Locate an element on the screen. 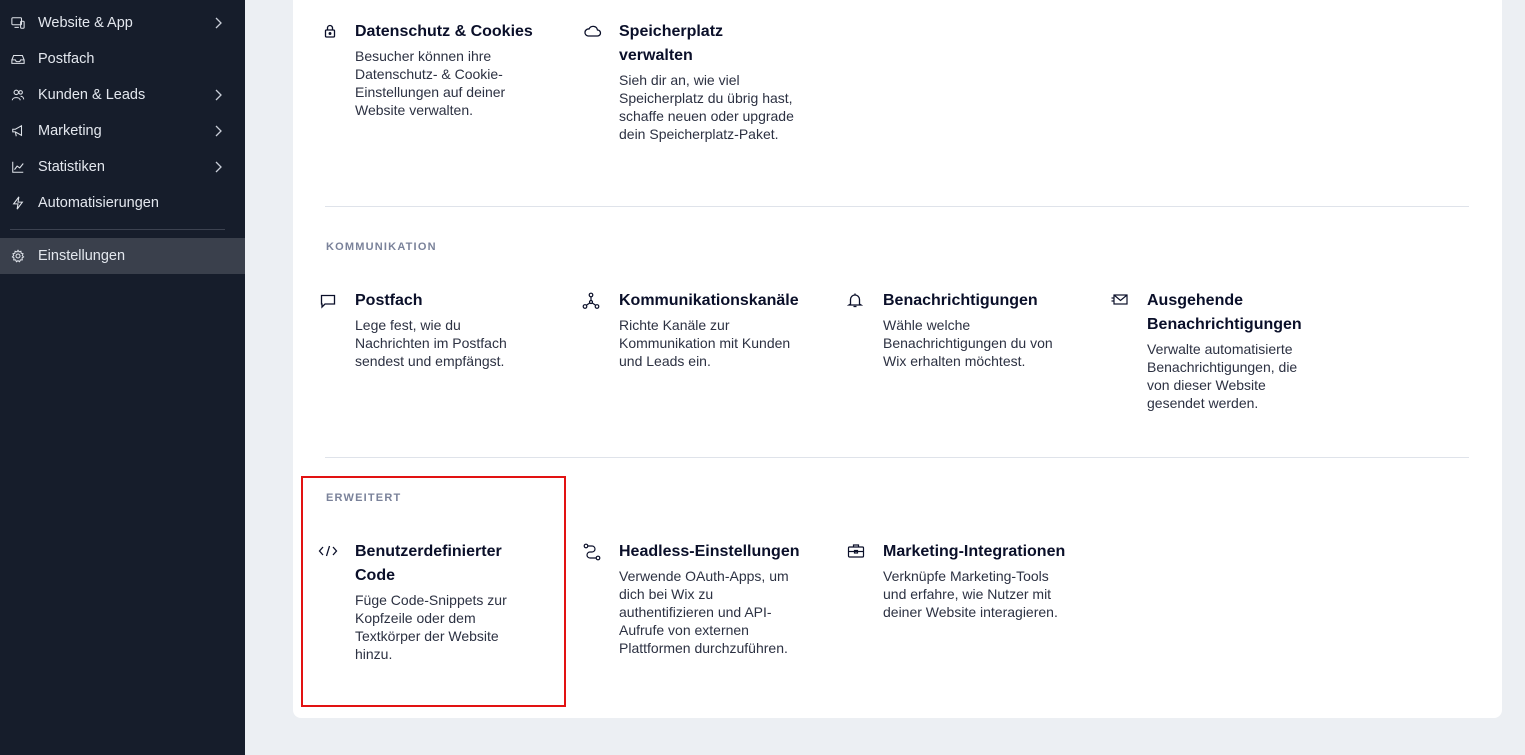 The width and height of the screenshot is (1525, 755). chart-icon is located at coordinates (18, 167).